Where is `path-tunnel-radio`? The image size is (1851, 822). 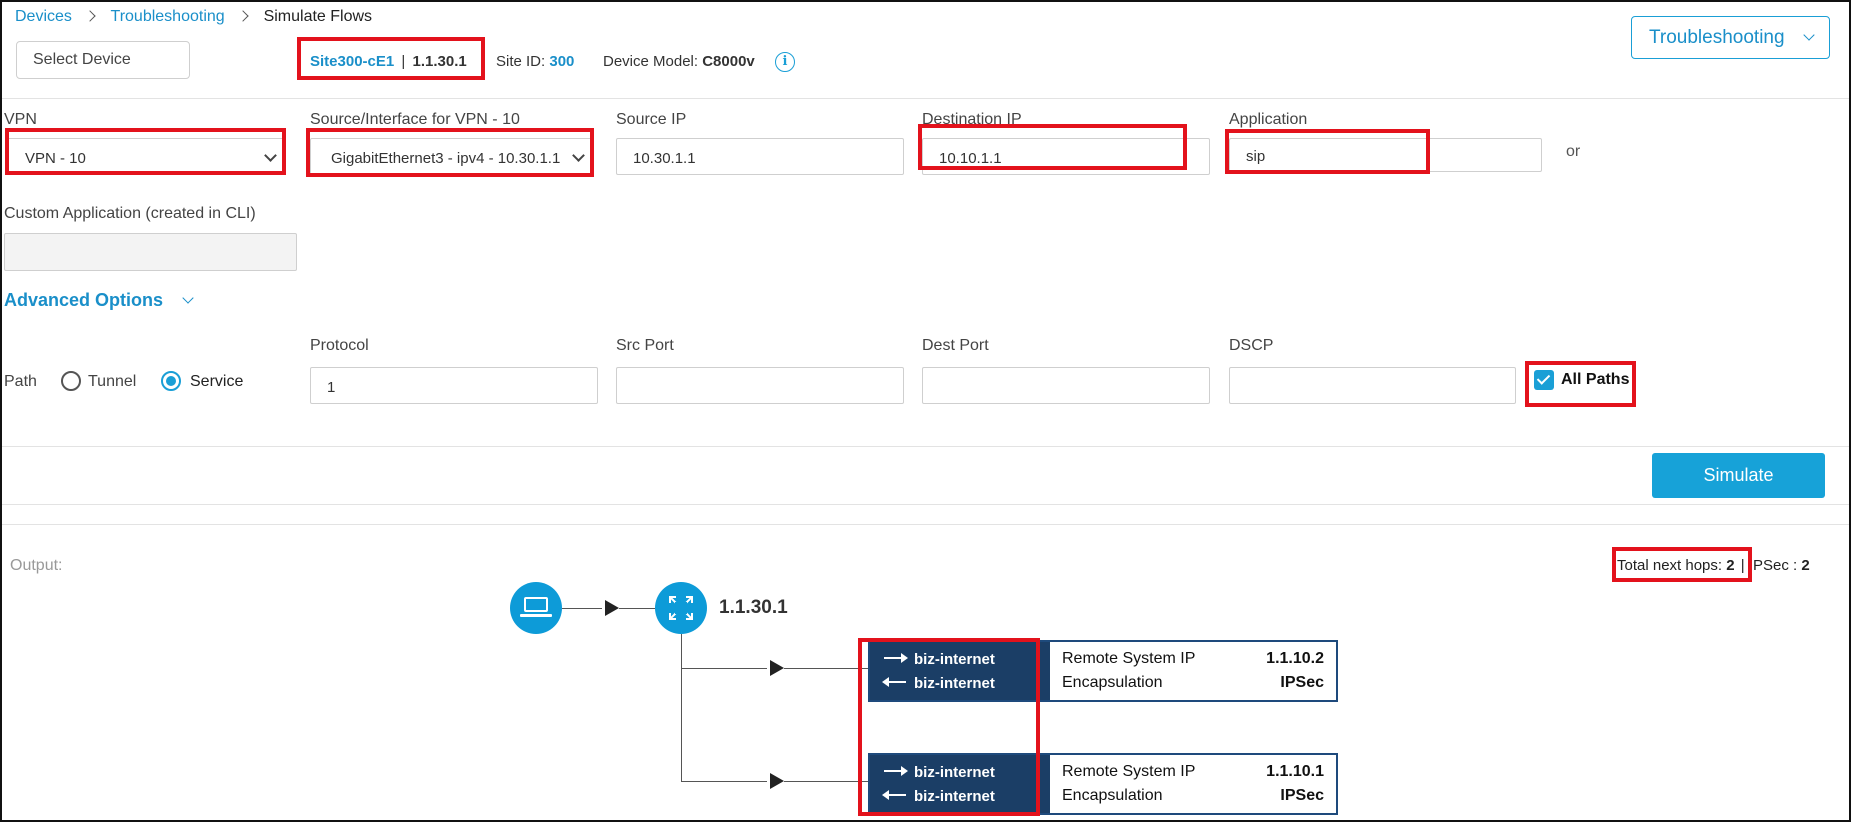 path-tunnel-radio is located at coordinates (71, 381).